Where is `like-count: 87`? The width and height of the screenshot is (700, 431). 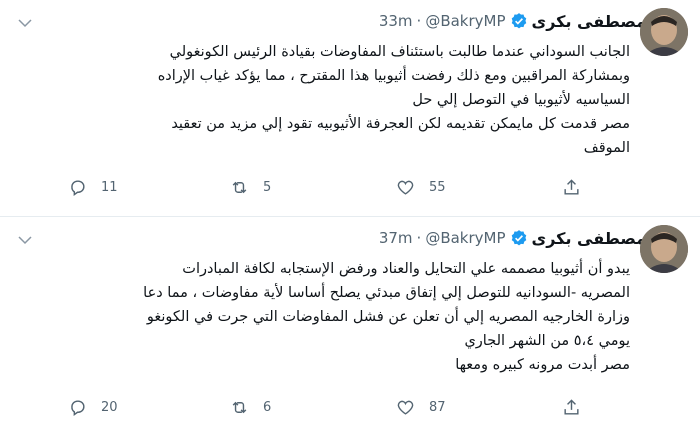
like-count: 87 is located at coordinates (437, 407).